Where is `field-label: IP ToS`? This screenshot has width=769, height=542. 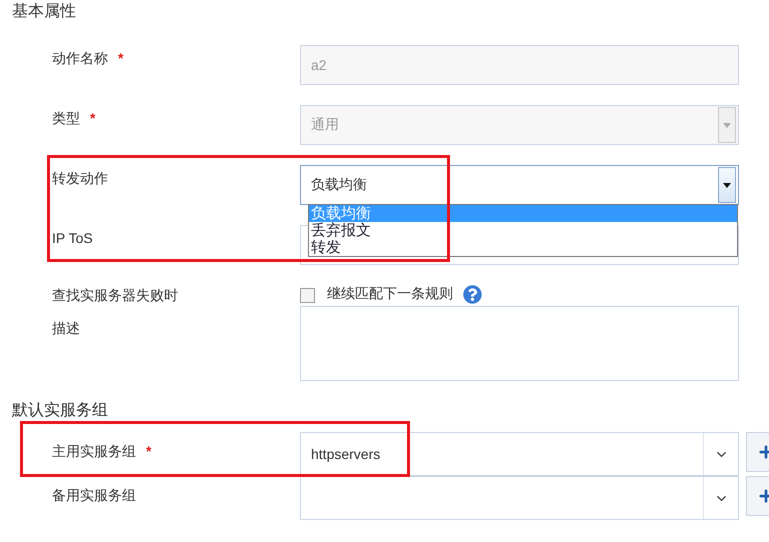 field-label: IP ToS is located at coordinates (73, 238).